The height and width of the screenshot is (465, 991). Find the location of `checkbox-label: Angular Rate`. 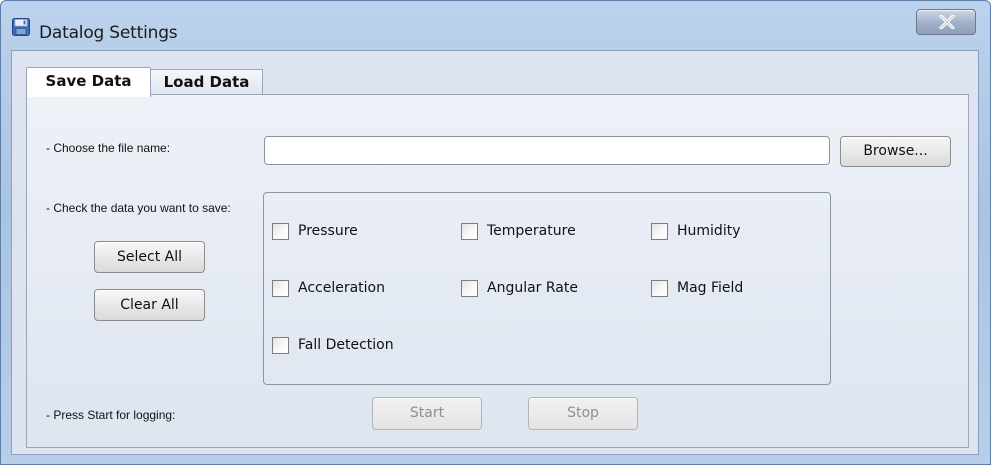

checkbox-label: Angular Rate is located at coordinates (532, 288).